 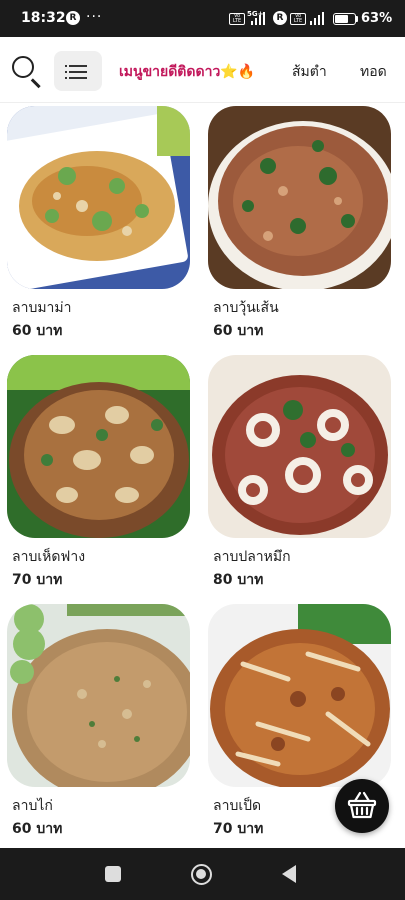 I want to click on system-navigation-bar, so click(x=202, y=874).